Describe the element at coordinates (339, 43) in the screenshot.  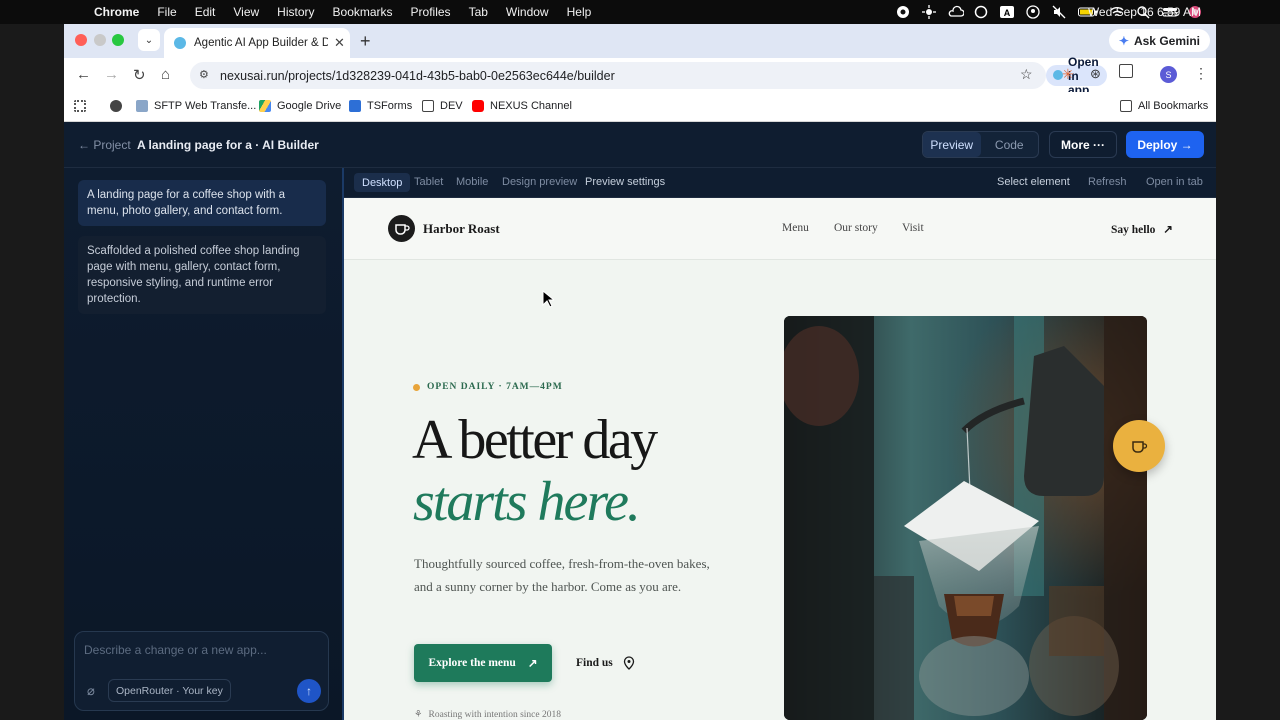
I see `close-tab-icon: ✕` at that location.